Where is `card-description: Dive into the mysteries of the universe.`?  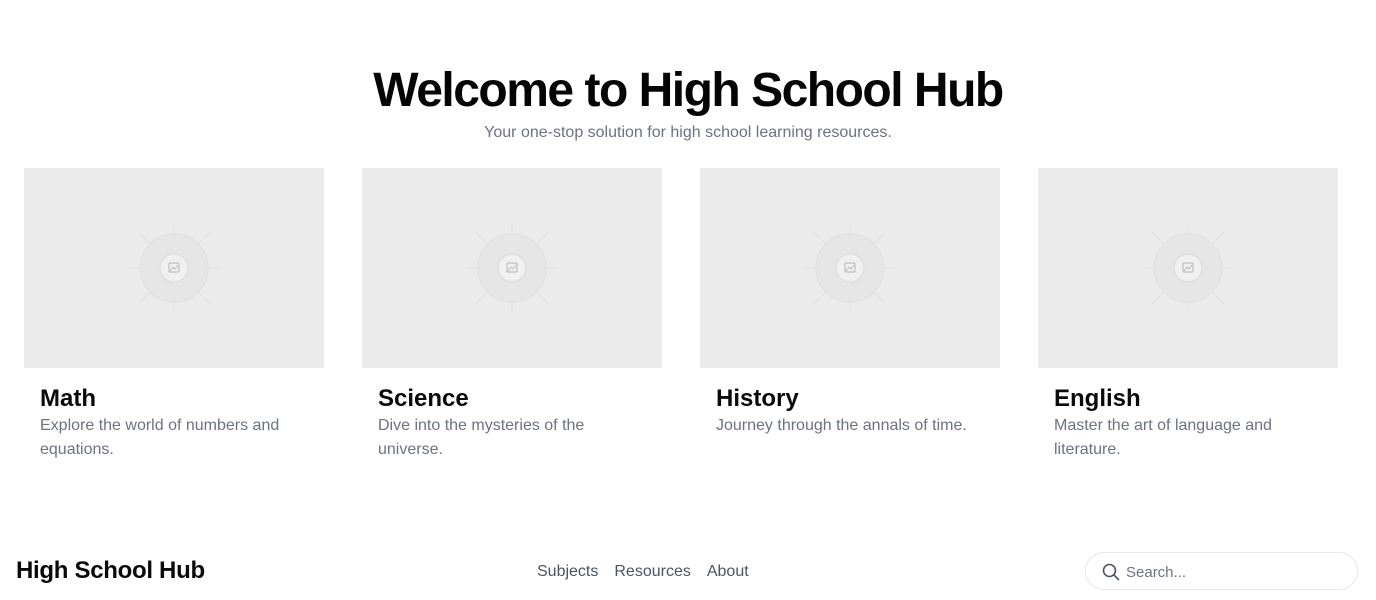 card-description: Dive into the mysteries of the universe. is located at coordinates (481, 437).